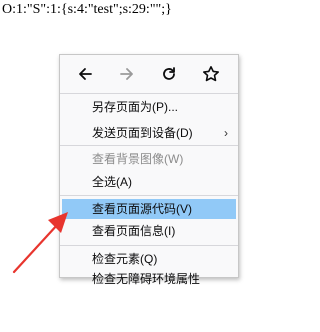 The image size is (320, 332). I want to click on submenu-arrow-icon: ›, so click(226, 133).